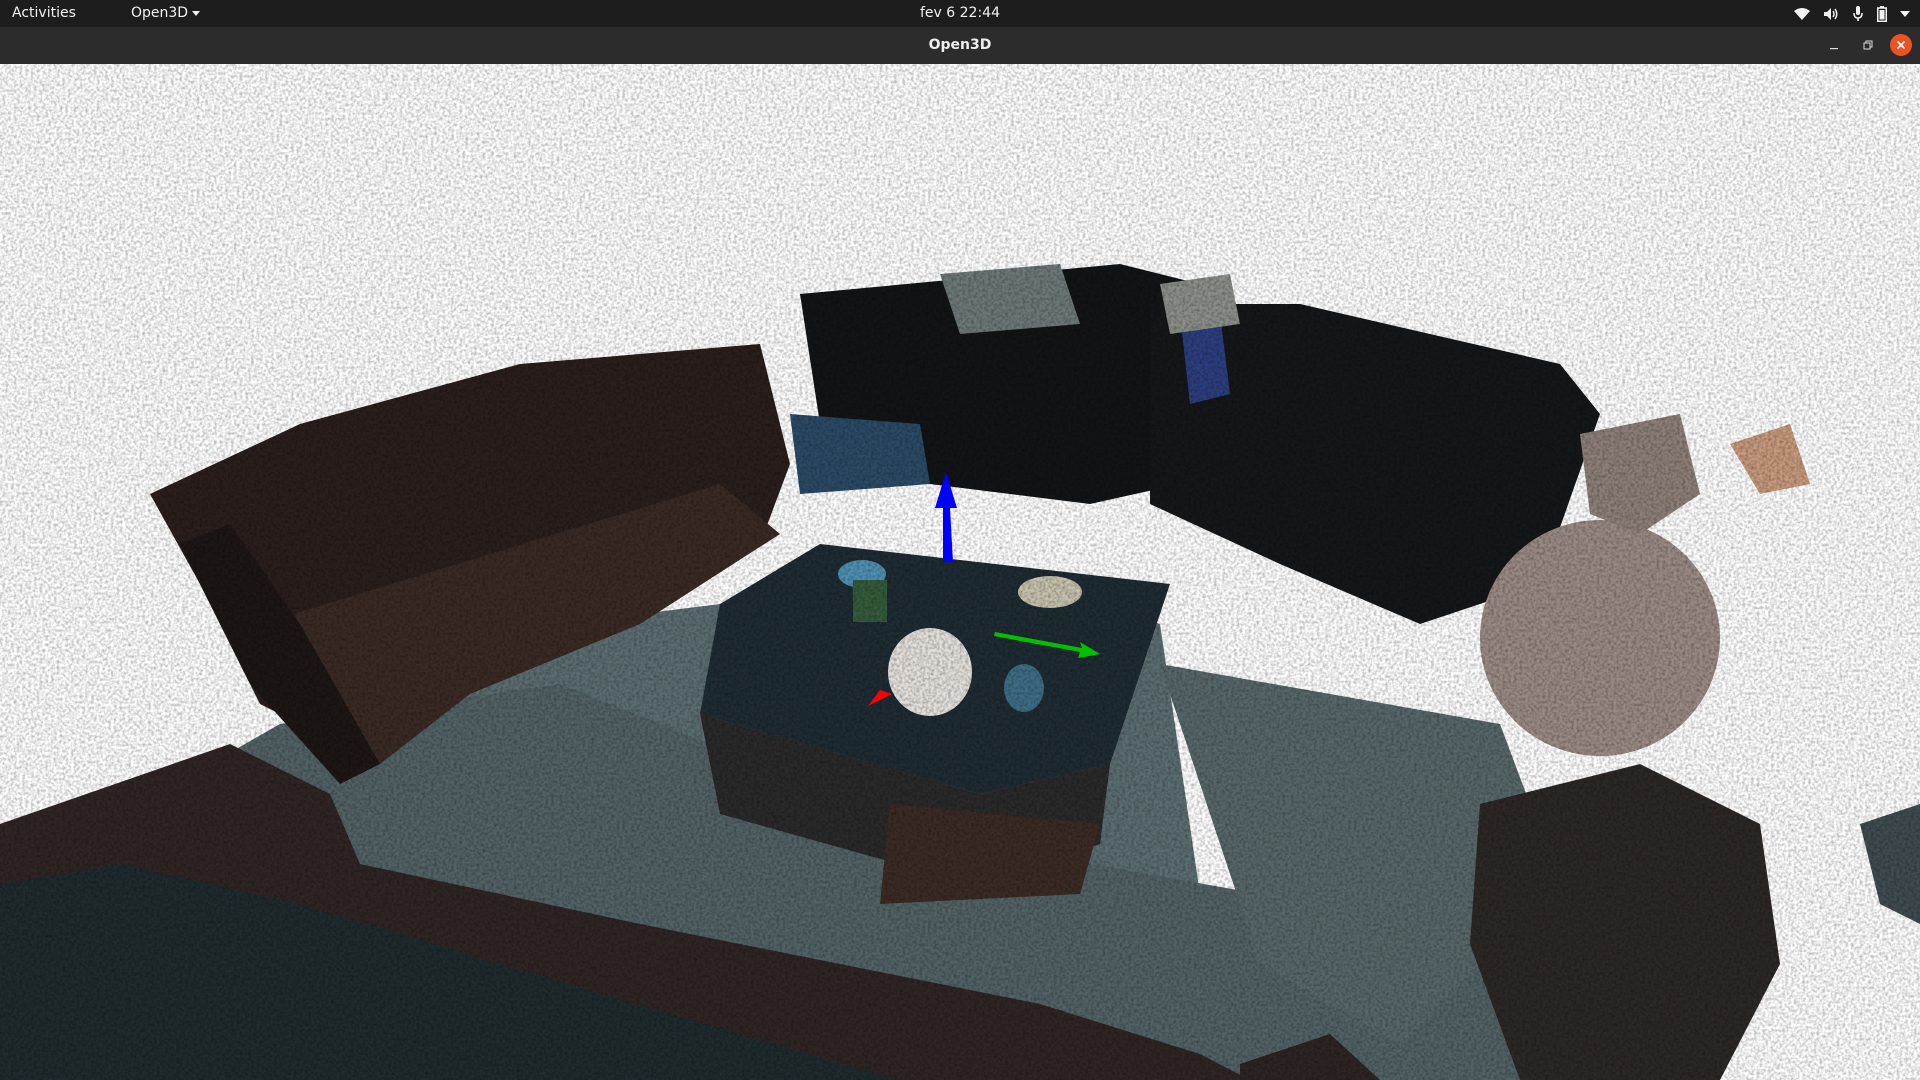 The width and height of the screenshot is (1920, 1080). I want to click on close-button, so click(1901, 45).